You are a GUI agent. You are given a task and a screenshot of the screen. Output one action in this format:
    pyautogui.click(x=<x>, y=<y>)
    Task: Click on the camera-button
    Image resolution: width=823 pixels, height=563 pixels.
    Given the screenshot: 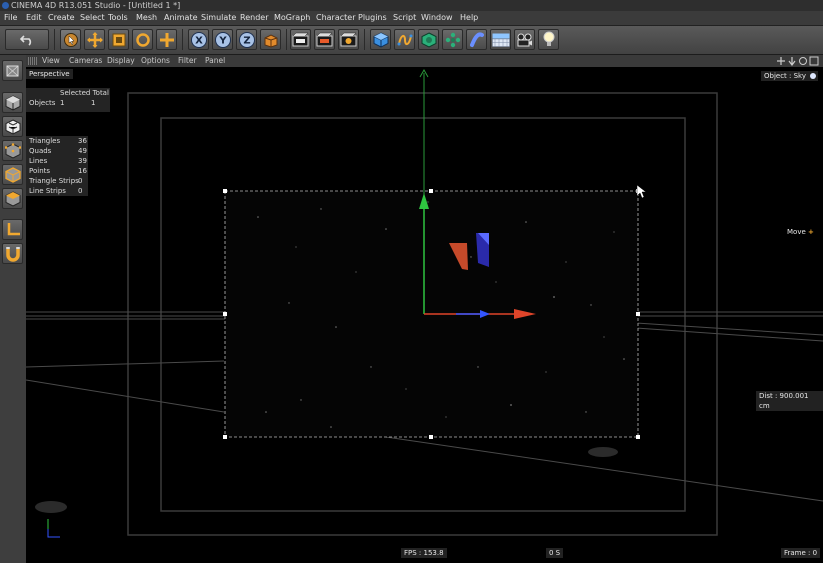 What is the action you would take?
    pyautogui.click(x=524, y=39)
    